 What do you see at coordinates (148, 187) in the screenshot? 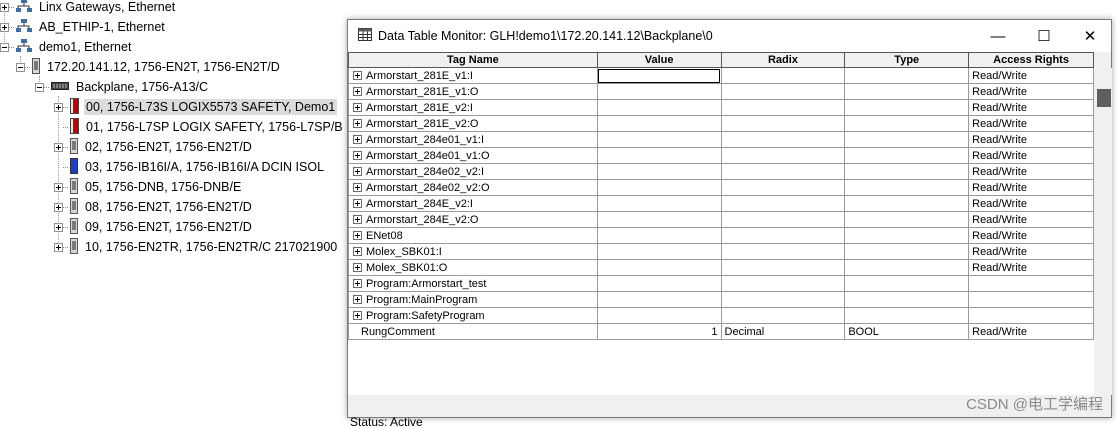
I see `tree-item-slot-05: 05, 1756-DNB, 1756-DNB/E` at bounding box center [148, 187].